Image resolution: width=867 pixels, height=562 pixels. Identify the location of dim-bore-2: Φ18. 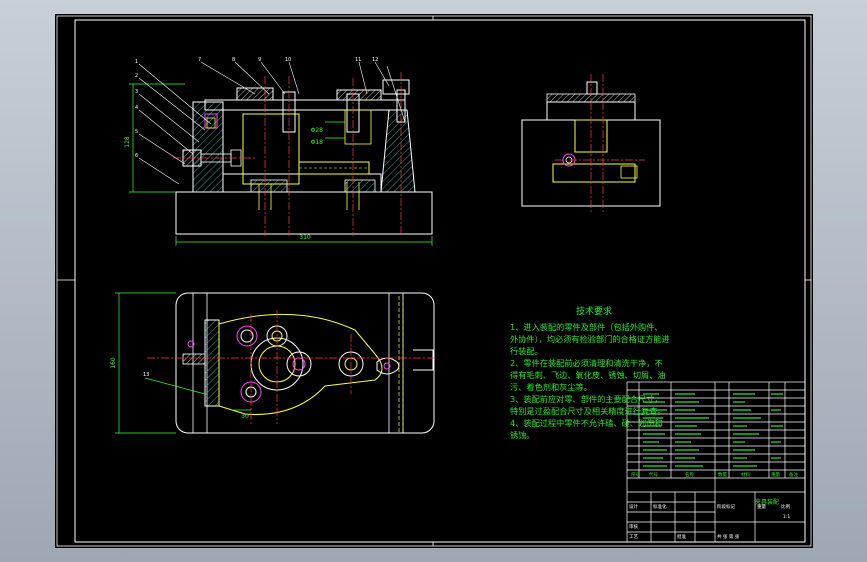
(317, 142).